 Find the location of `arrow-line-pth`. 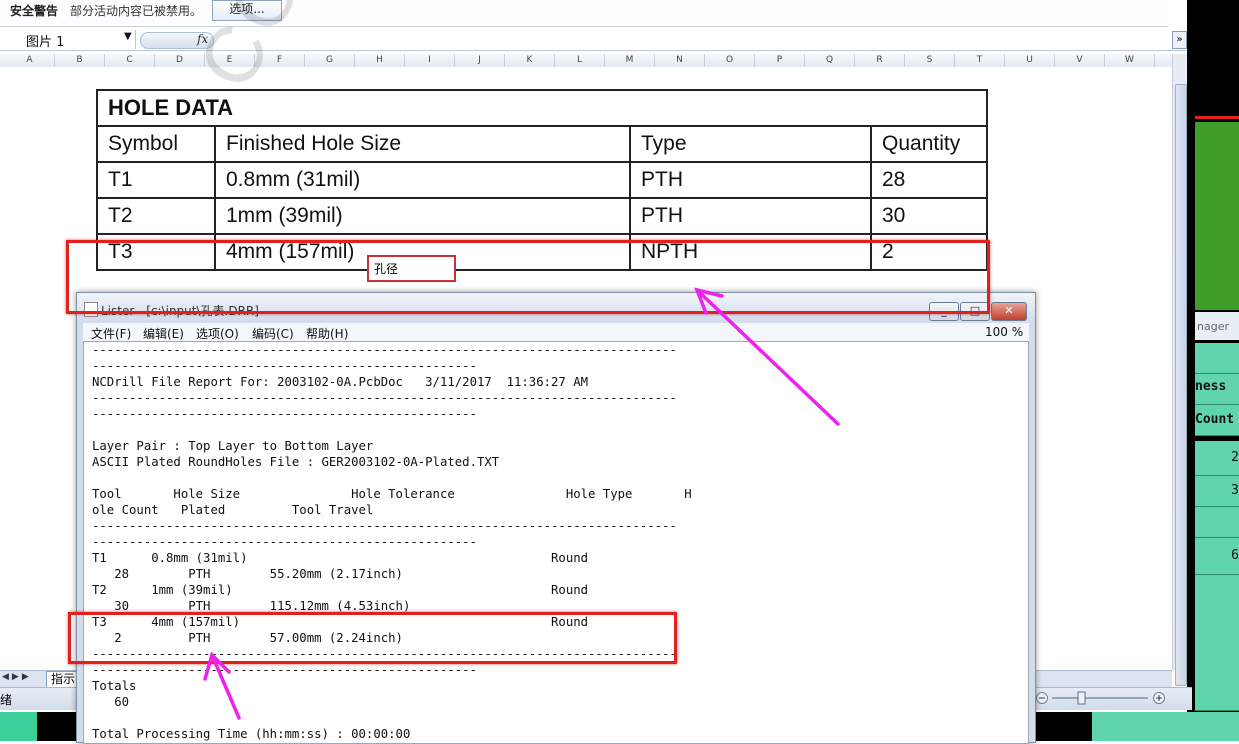

arrow-line-pth is located at coordinates (225, 686).